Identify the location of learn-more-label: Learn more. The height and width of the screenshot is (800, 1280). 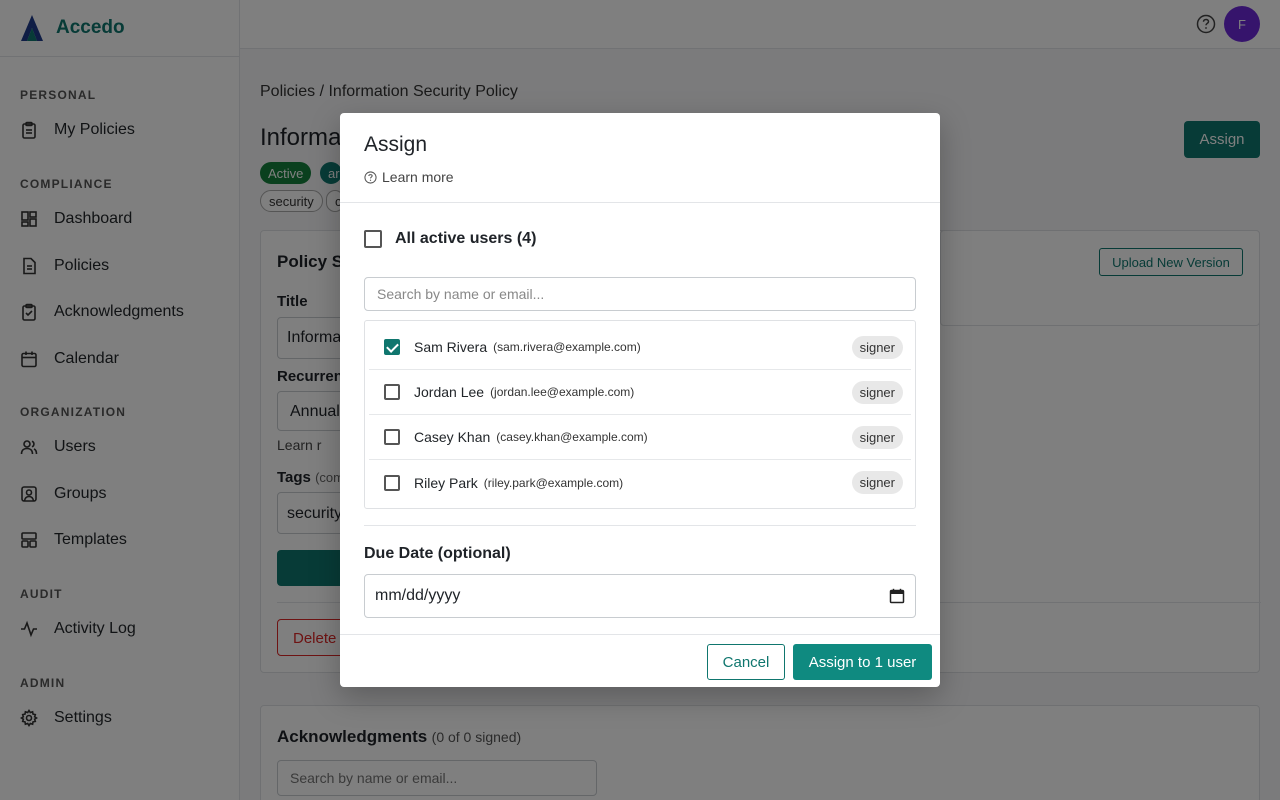
(418, 177).